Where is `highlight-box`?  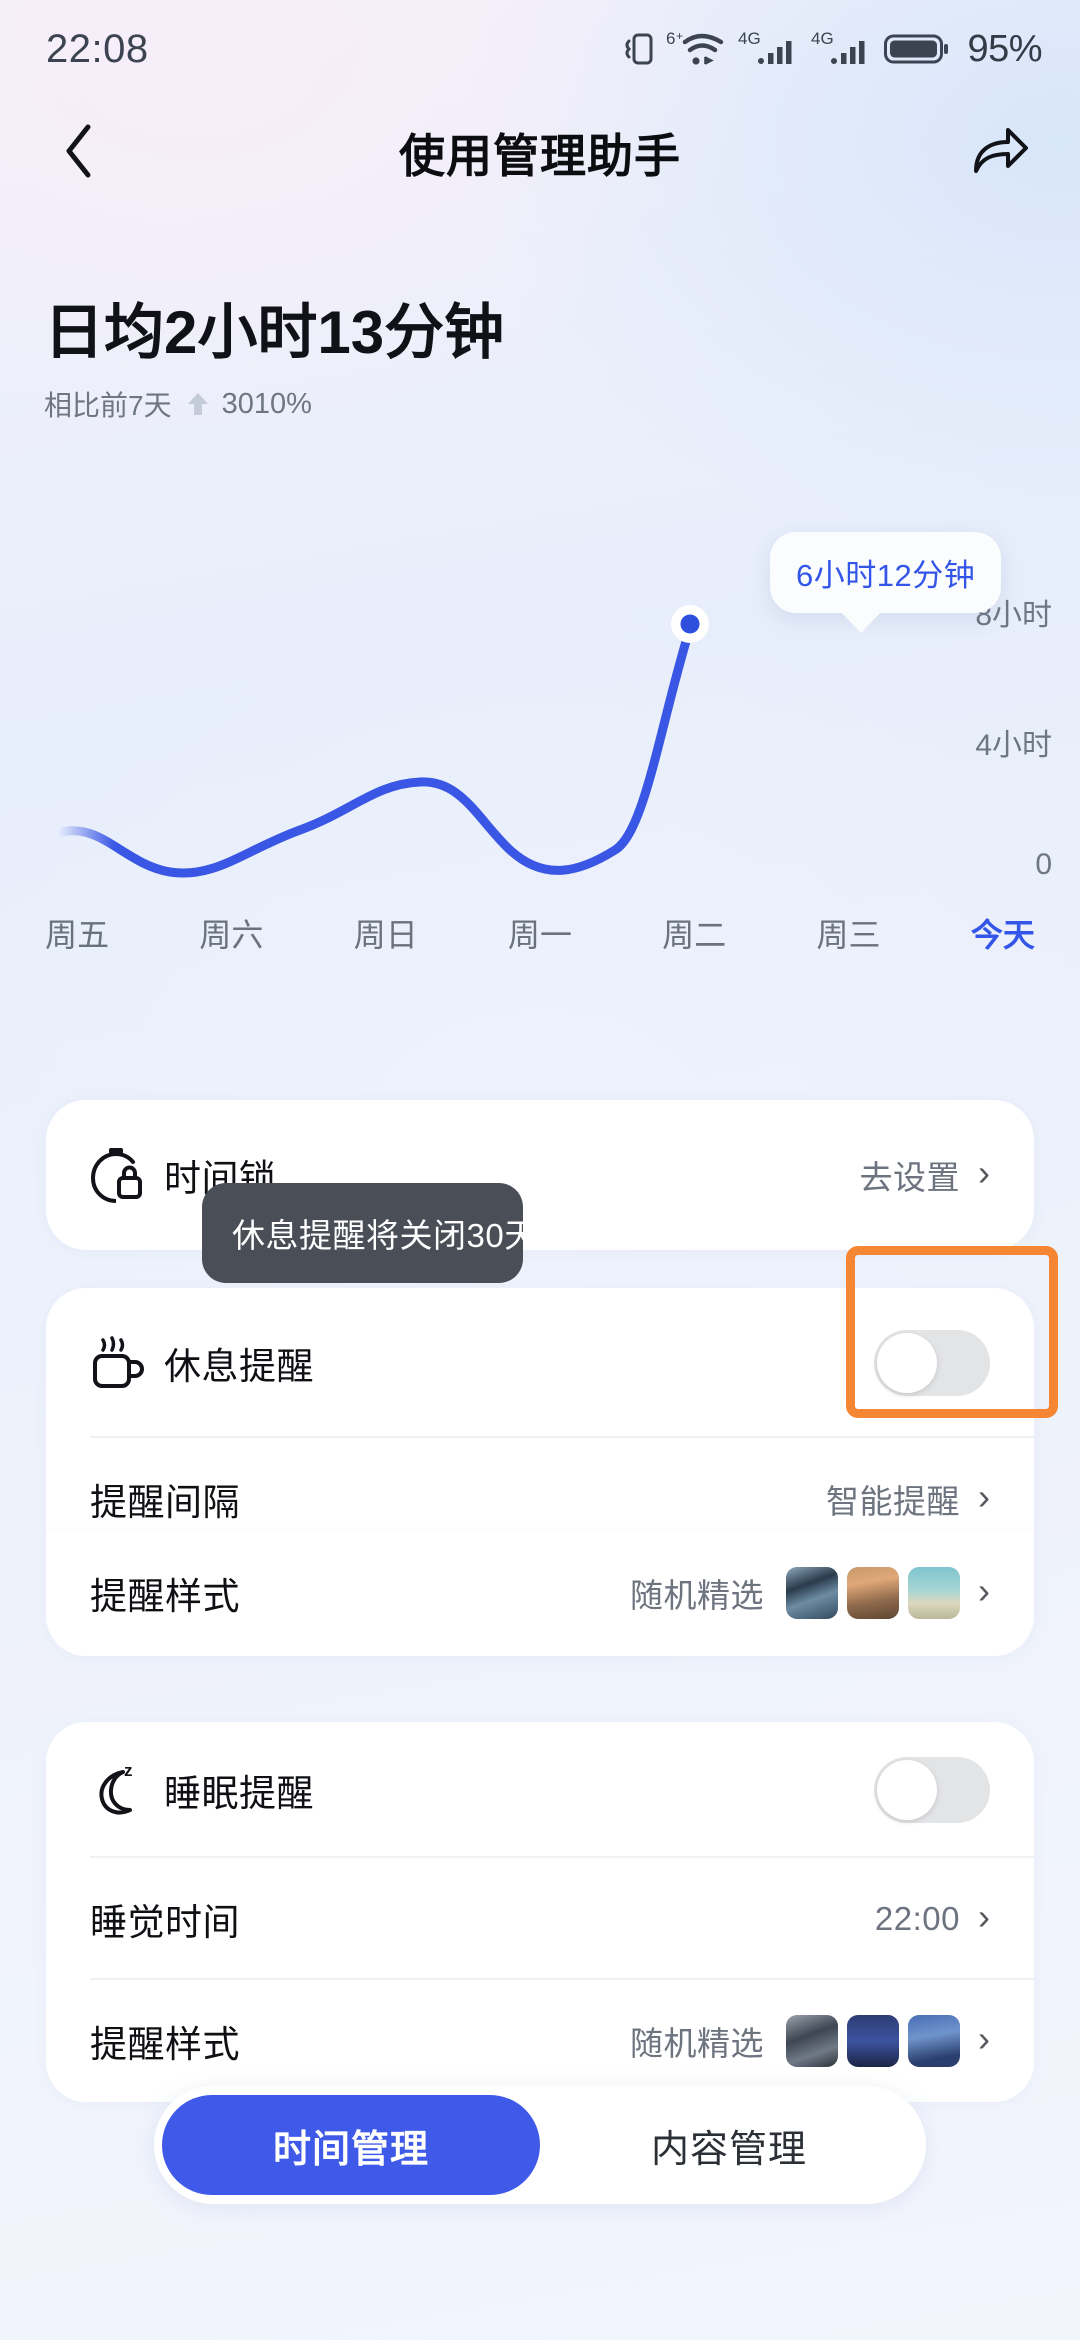 highlight-box is located at coordinates (952, 1332).